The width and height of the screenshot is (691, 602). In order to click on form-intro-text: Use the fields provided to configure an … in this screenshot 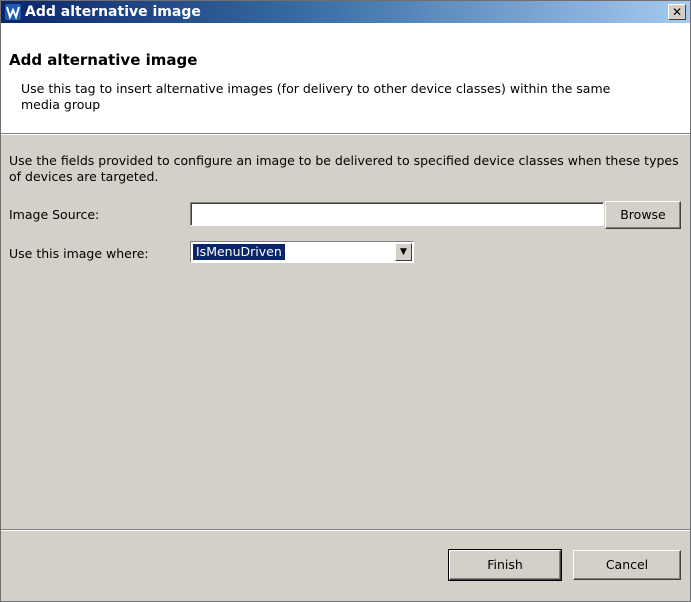, I will do `click(344, 168)`.